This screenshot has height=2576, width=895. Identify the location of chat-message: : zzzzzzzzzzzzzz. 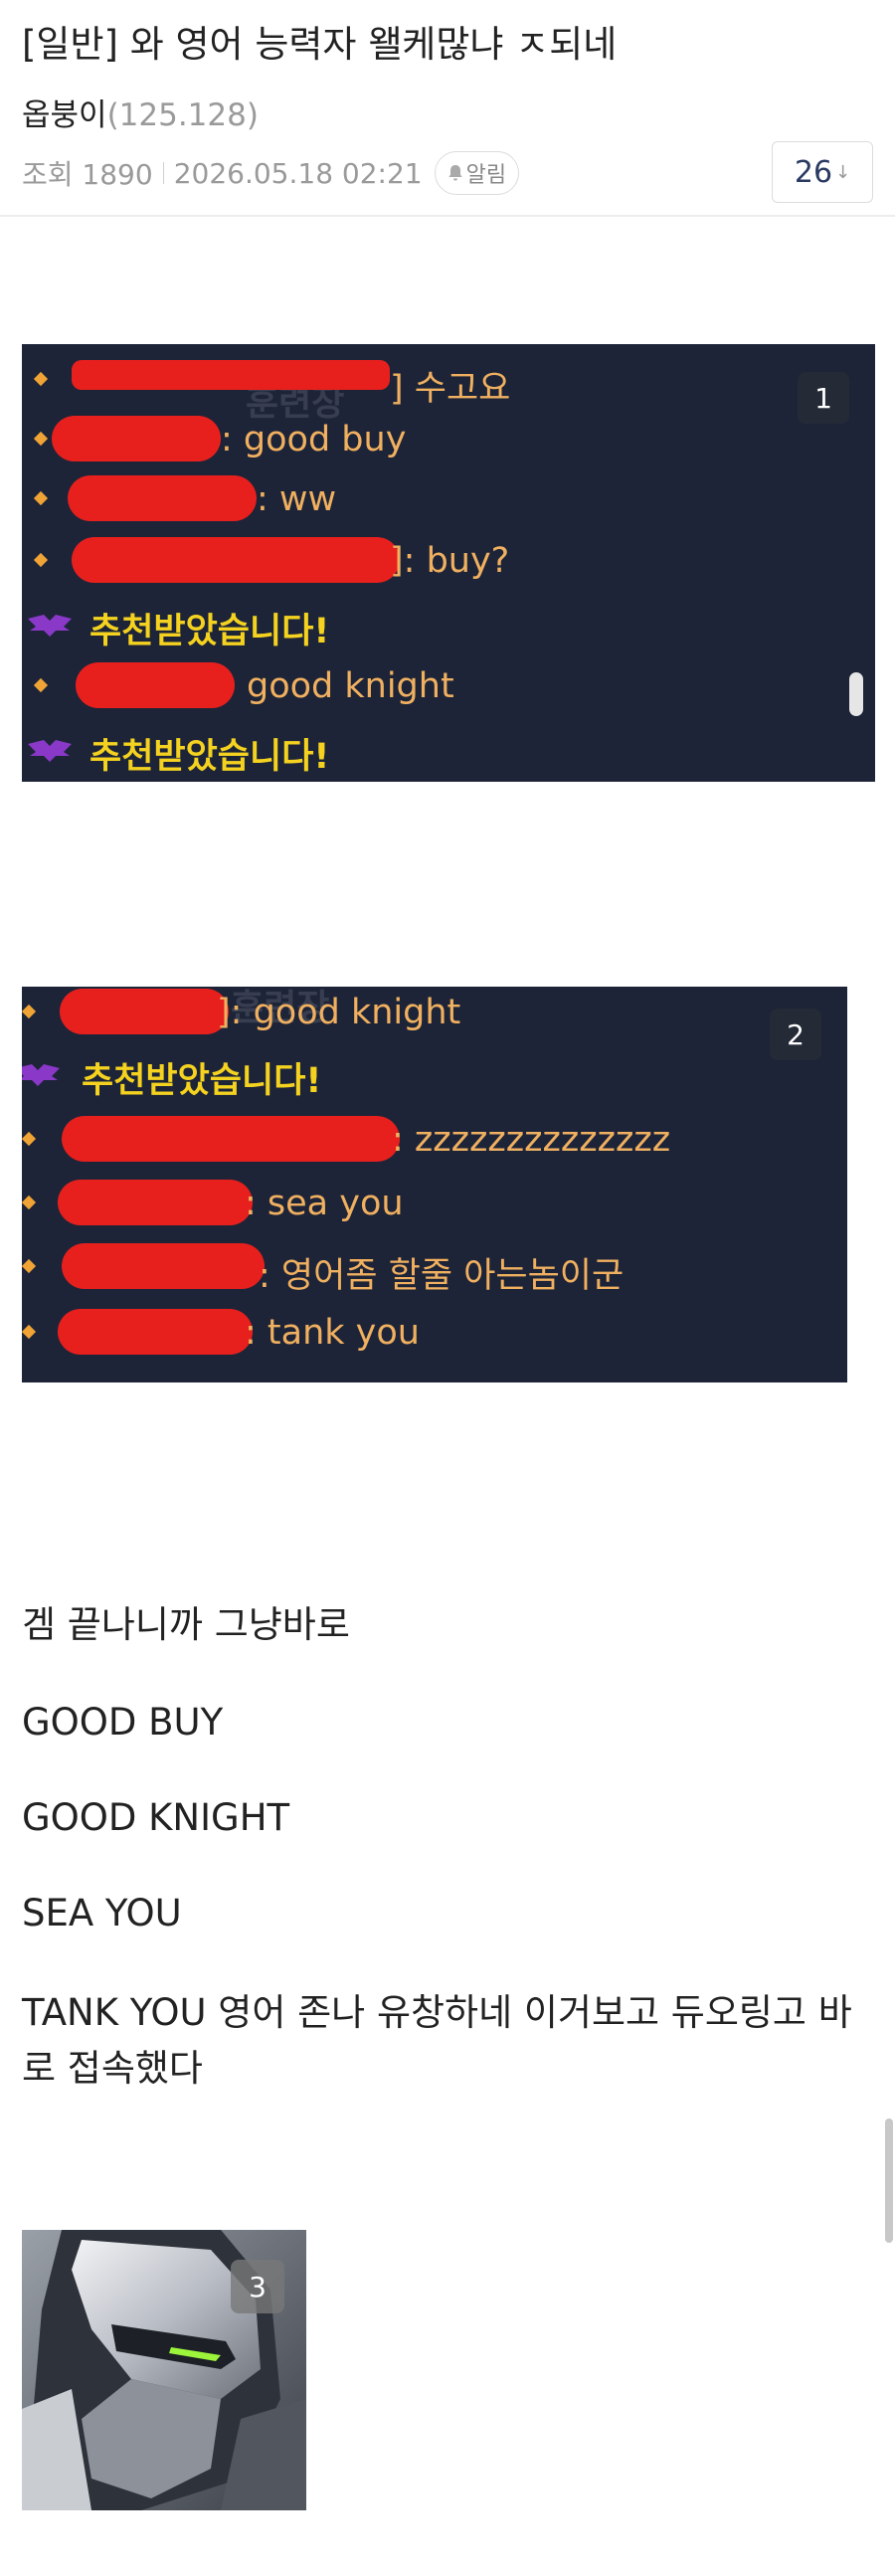
(531, 1140).